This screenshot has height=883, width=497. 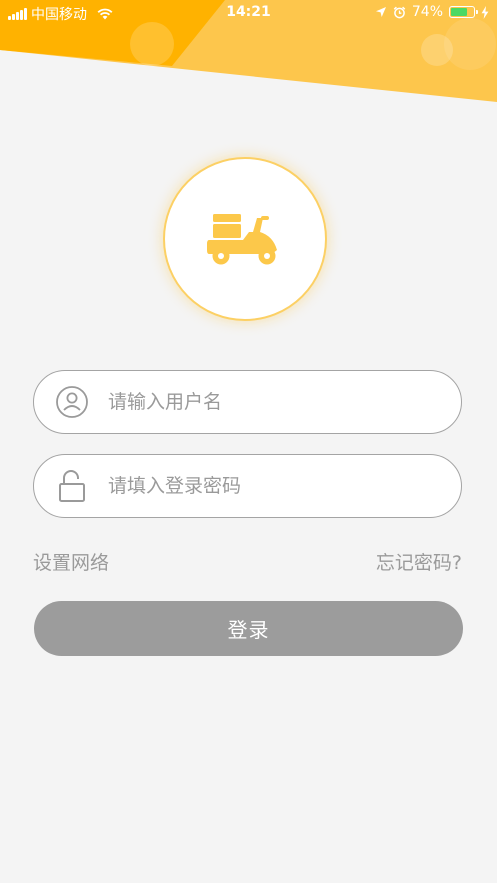 What do you see at coordinates (274, 486) in the screenshot?
I see `password-input` at bounding box center [274, 486].